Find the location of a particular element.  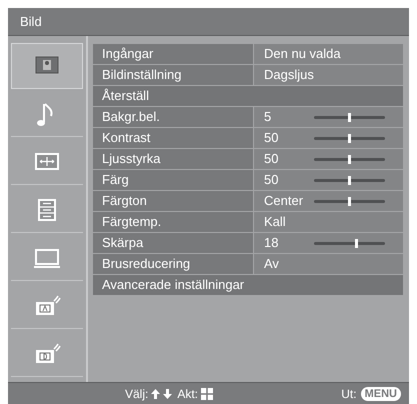

hint-text: Välj: is located at coordinates (136, 394).